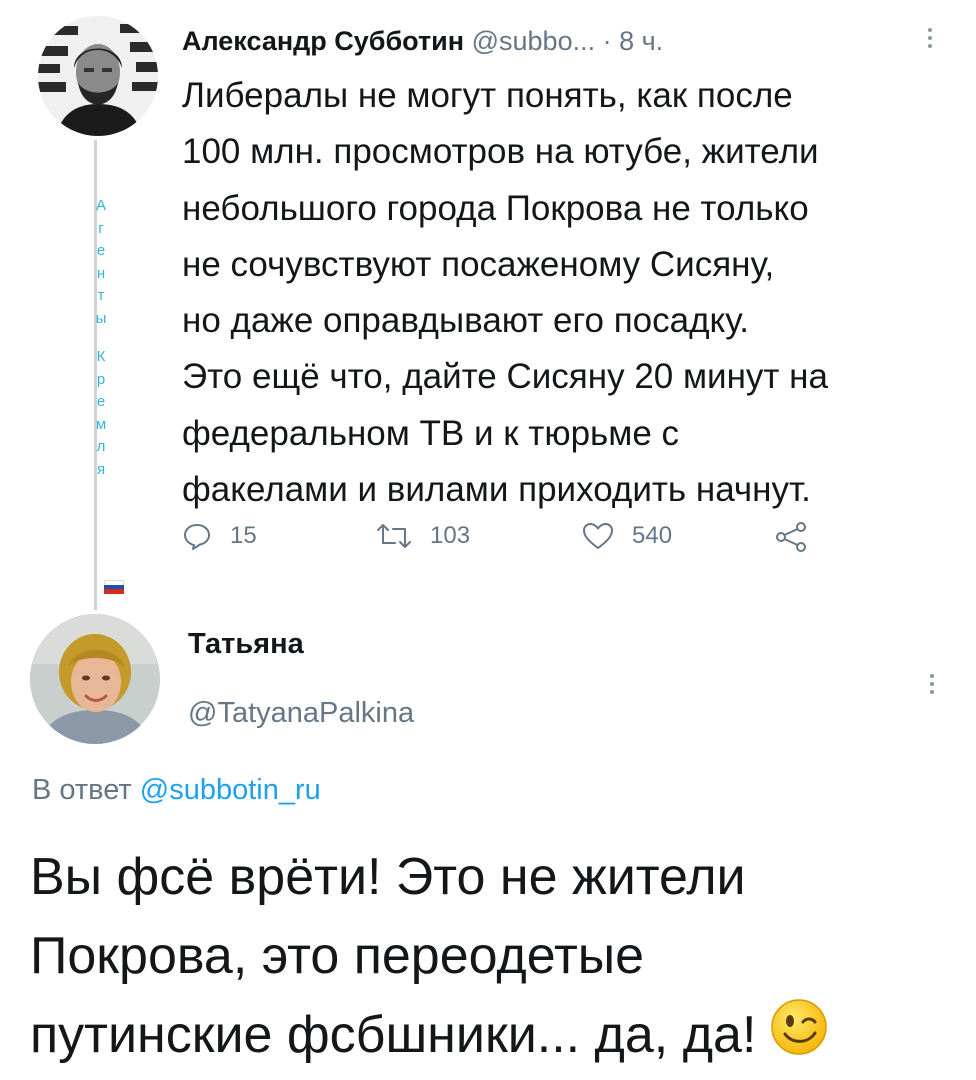 The image size is (976, 1080). Describe the element at coordinates (652, 535) in the screenshot. I see `like-count: 540` at that location.